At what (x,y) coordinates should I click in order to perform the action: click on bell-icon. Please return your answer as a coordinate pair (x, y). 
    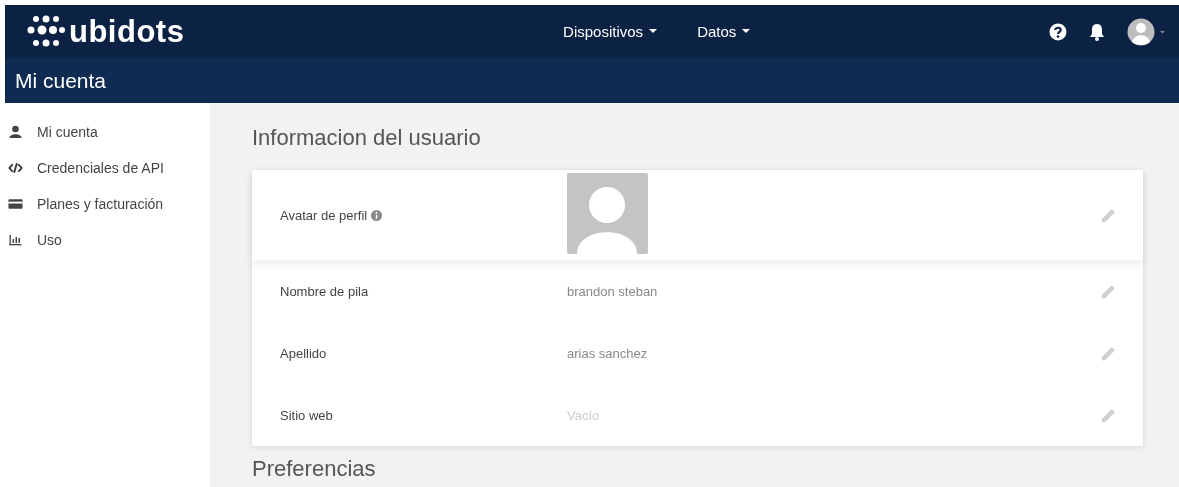
    Looking at the image, I should click on (1097, 31).